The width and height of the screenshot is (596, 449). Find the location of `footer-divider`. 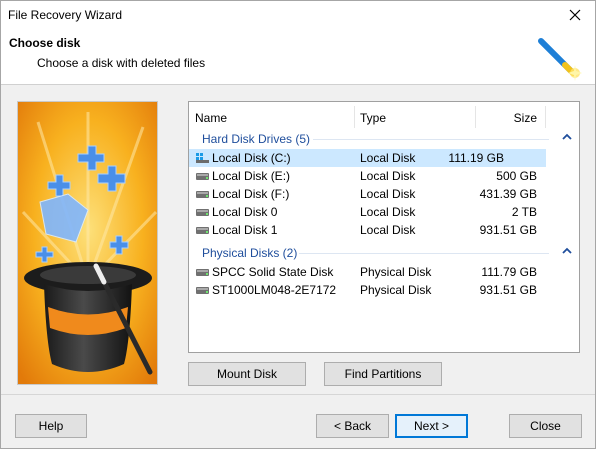

footer-divider is located at coordinates (298, 394).